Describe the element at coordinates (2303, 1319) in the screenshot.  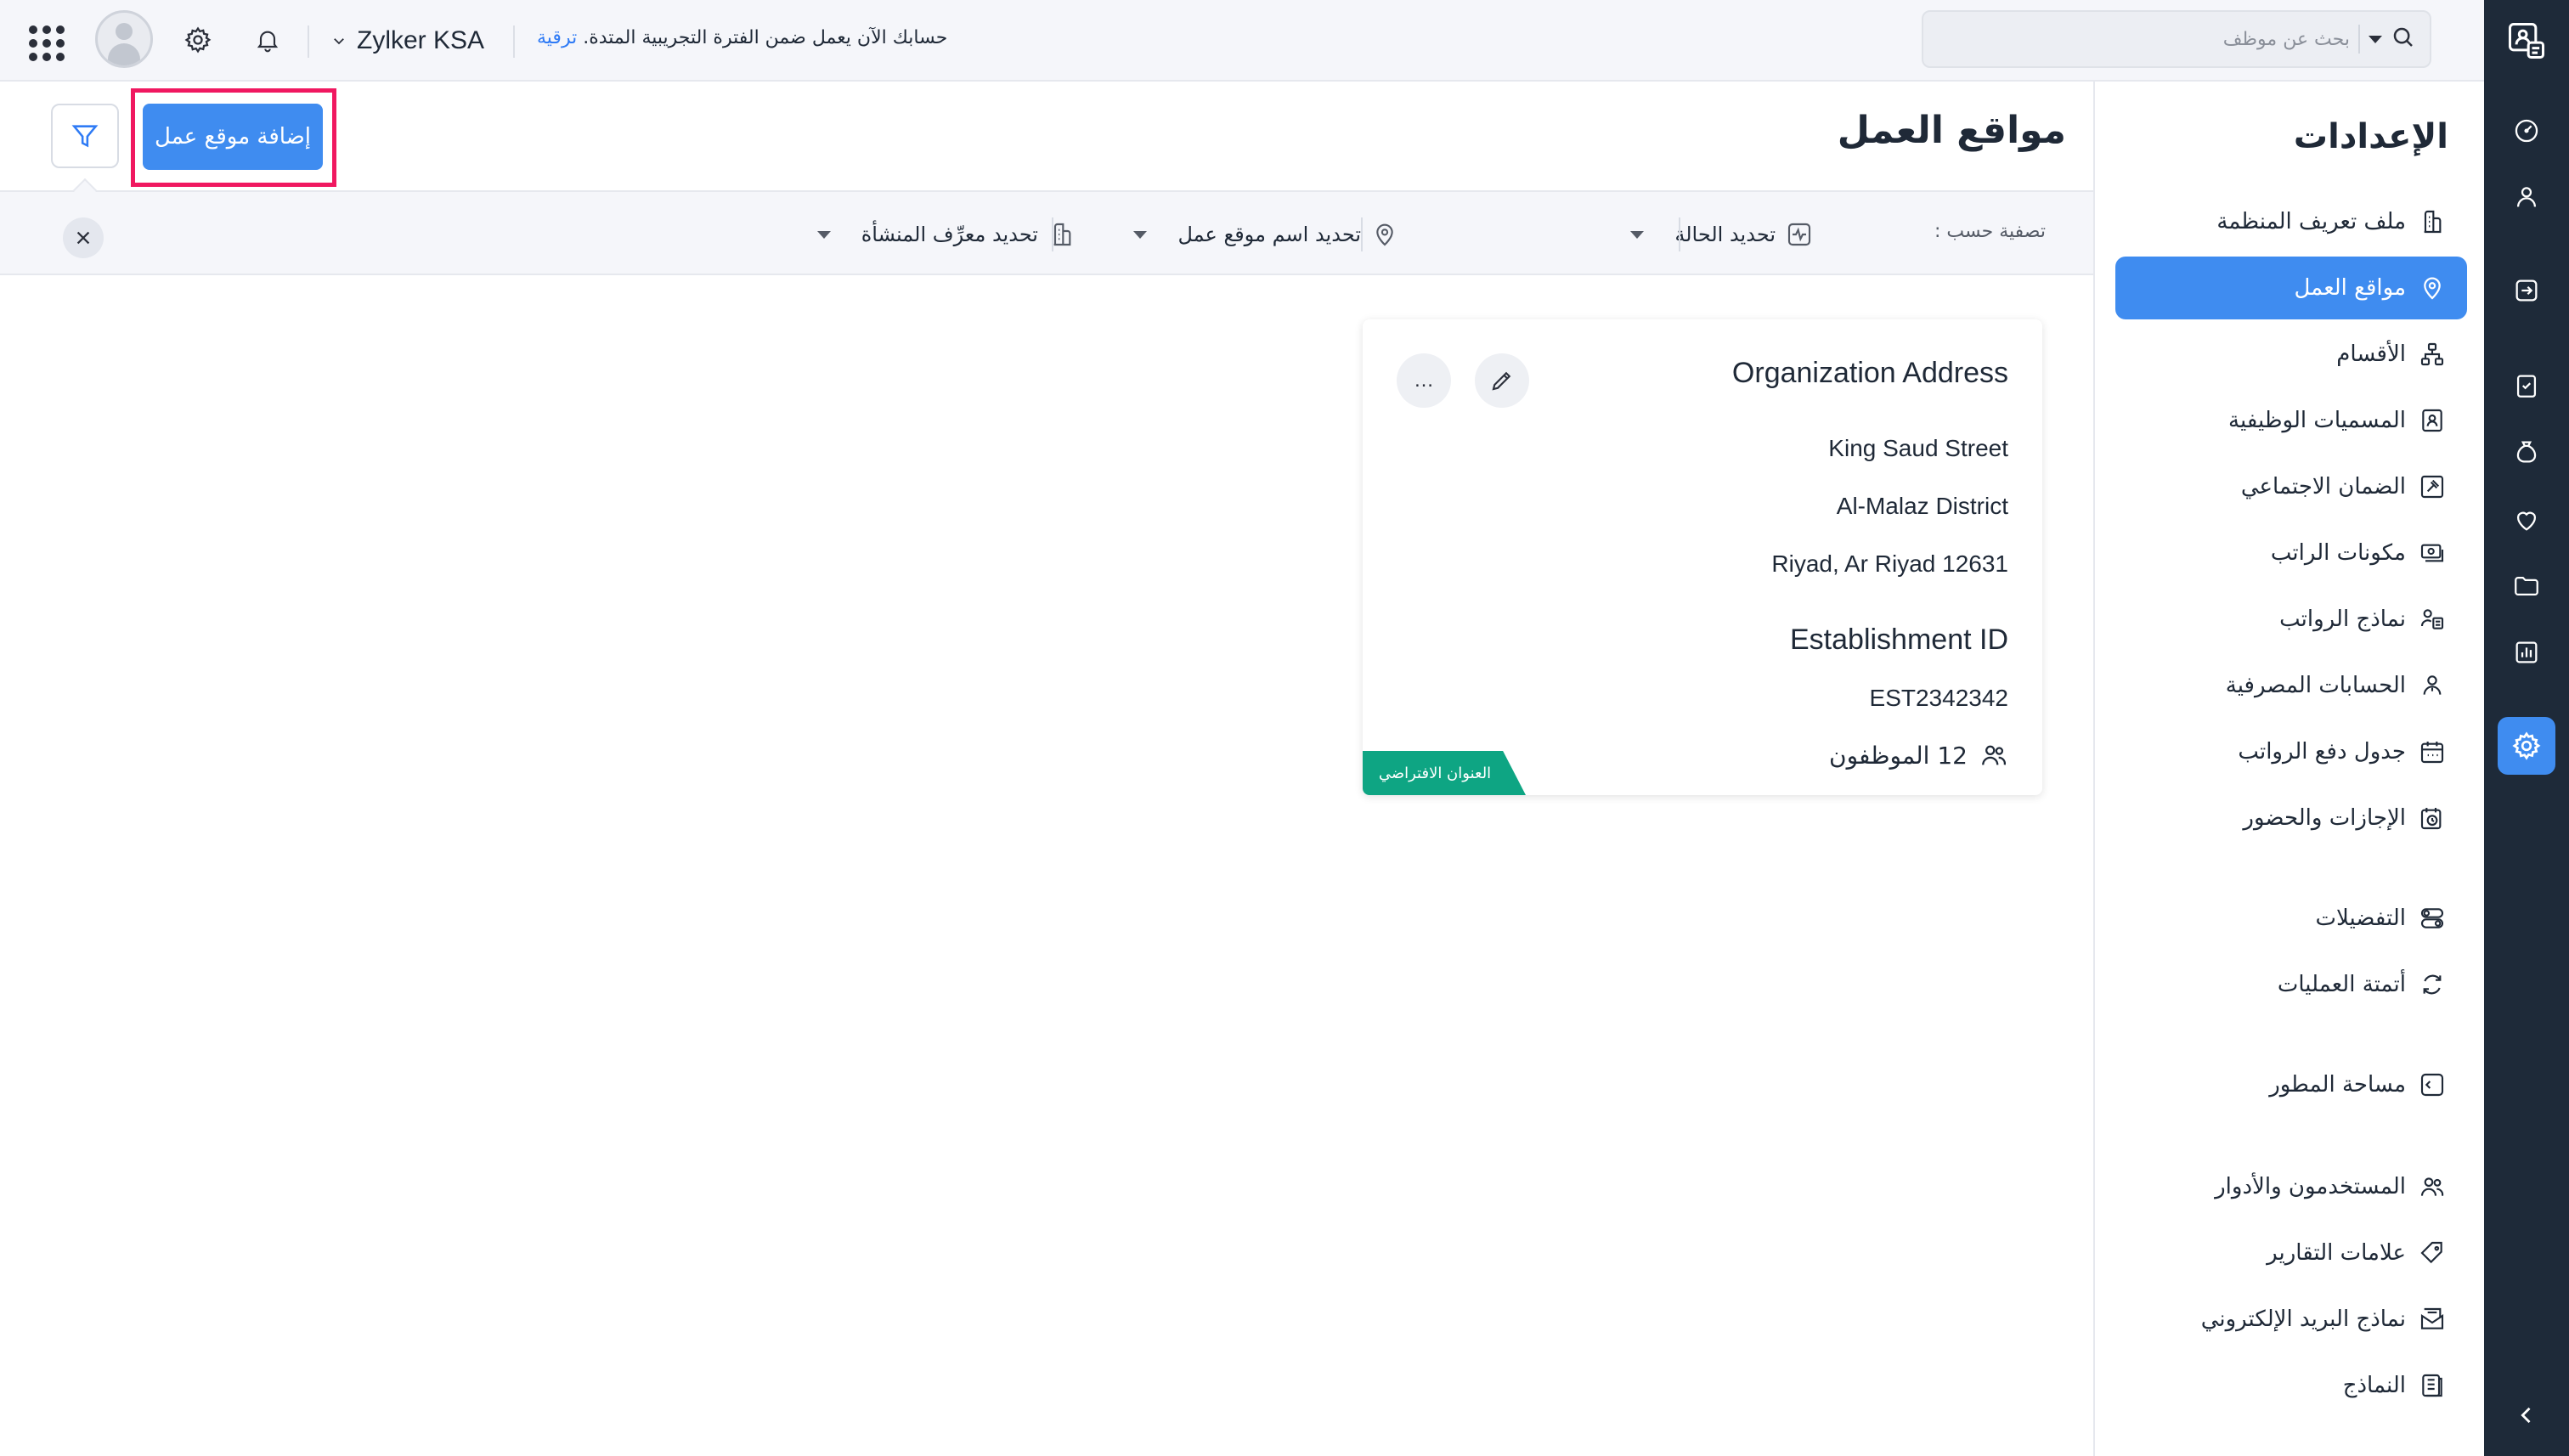
I see `sidebar-item-label: نماذج البريد الإلكتروني` at that location.